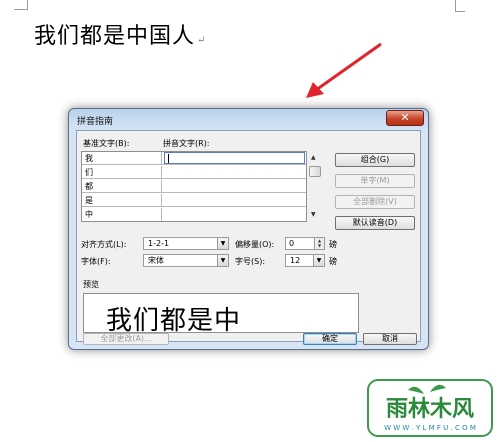 The width and height of the screenshot is (500, 442). I want to click on default-reading-button: 默认读音(D), so click(375, 223).